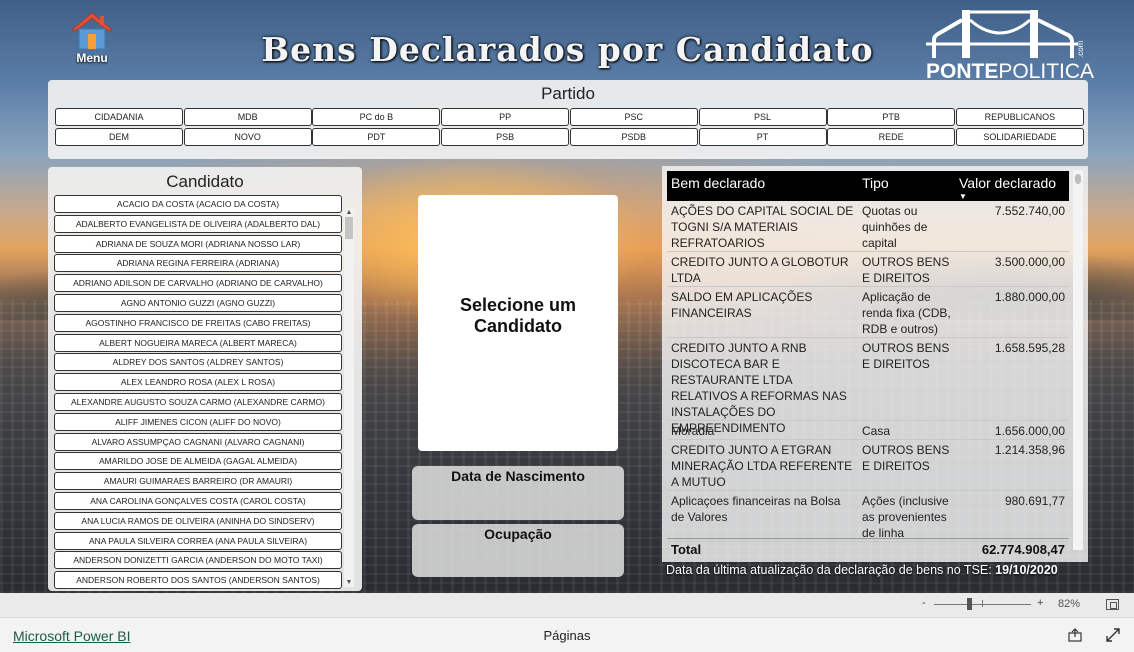 This screenshot has height=652, width=1134. I want to click on share-icon, so click(1075, 635).